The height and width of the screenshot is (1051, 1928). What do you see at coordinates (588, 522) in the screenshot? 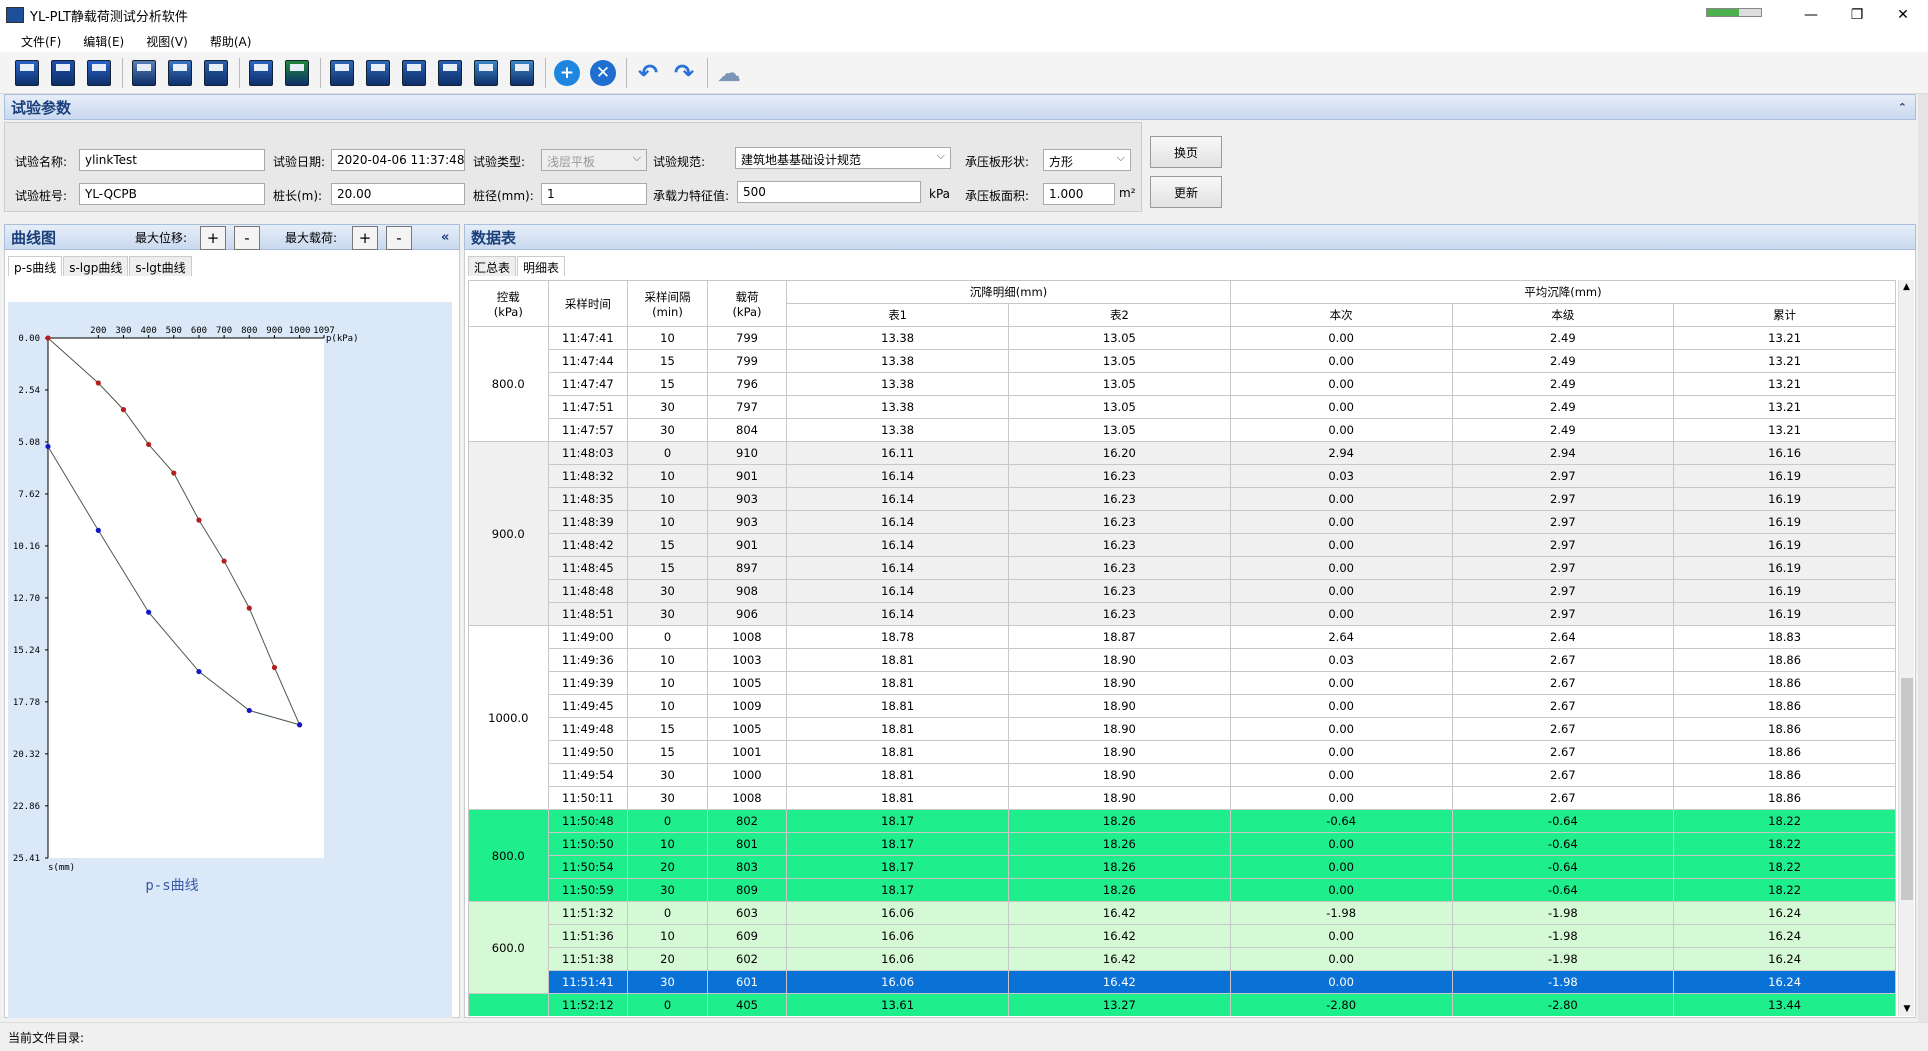
I see `table-cell: 11:48:39` at bounding box center [588, 522].